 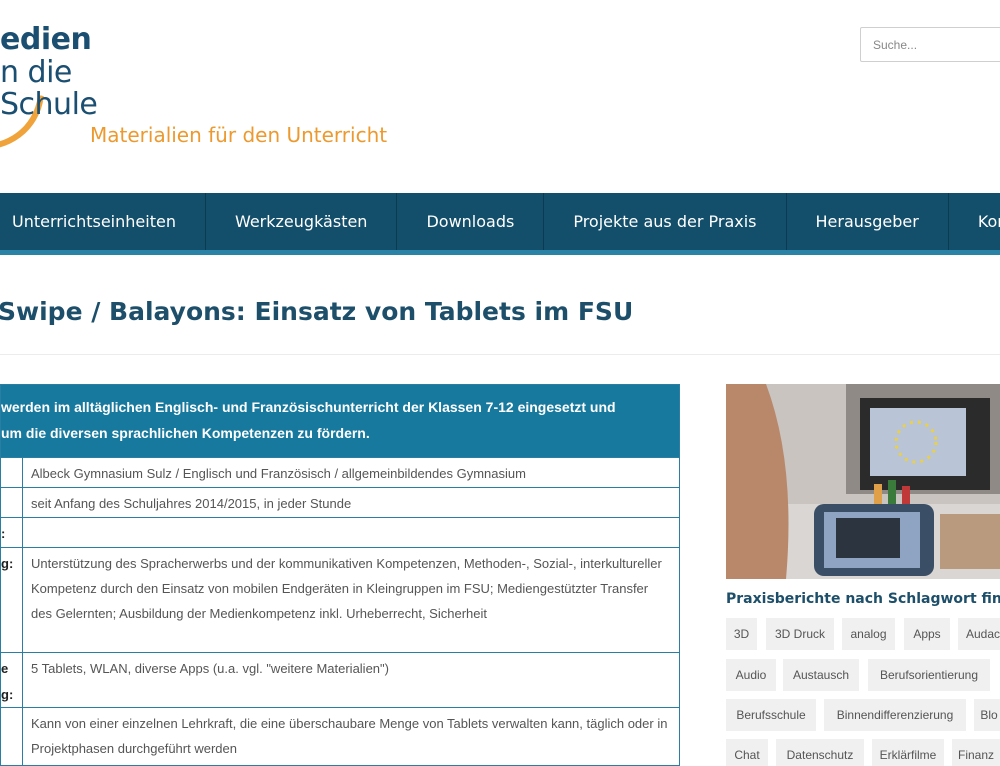 What do you see at coordinates (976, 752) in the screenshot?
I see `tag-finanz: Finanz` at bounding box center [976, 752].